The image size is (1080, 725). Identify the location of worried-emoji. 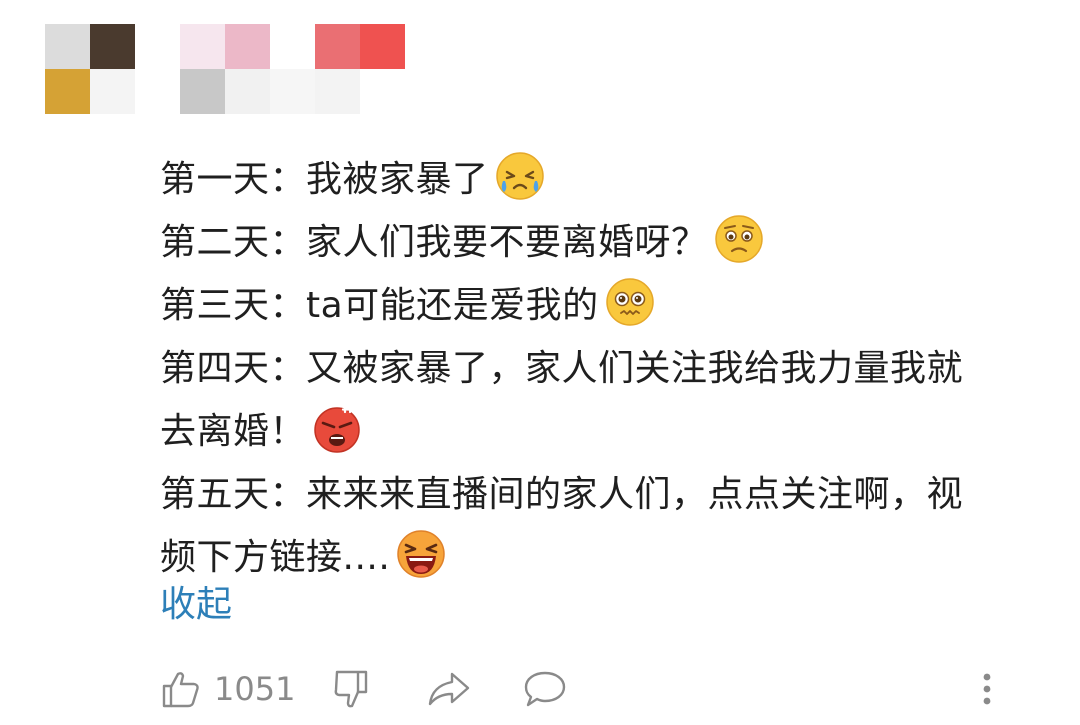
(738, 239).